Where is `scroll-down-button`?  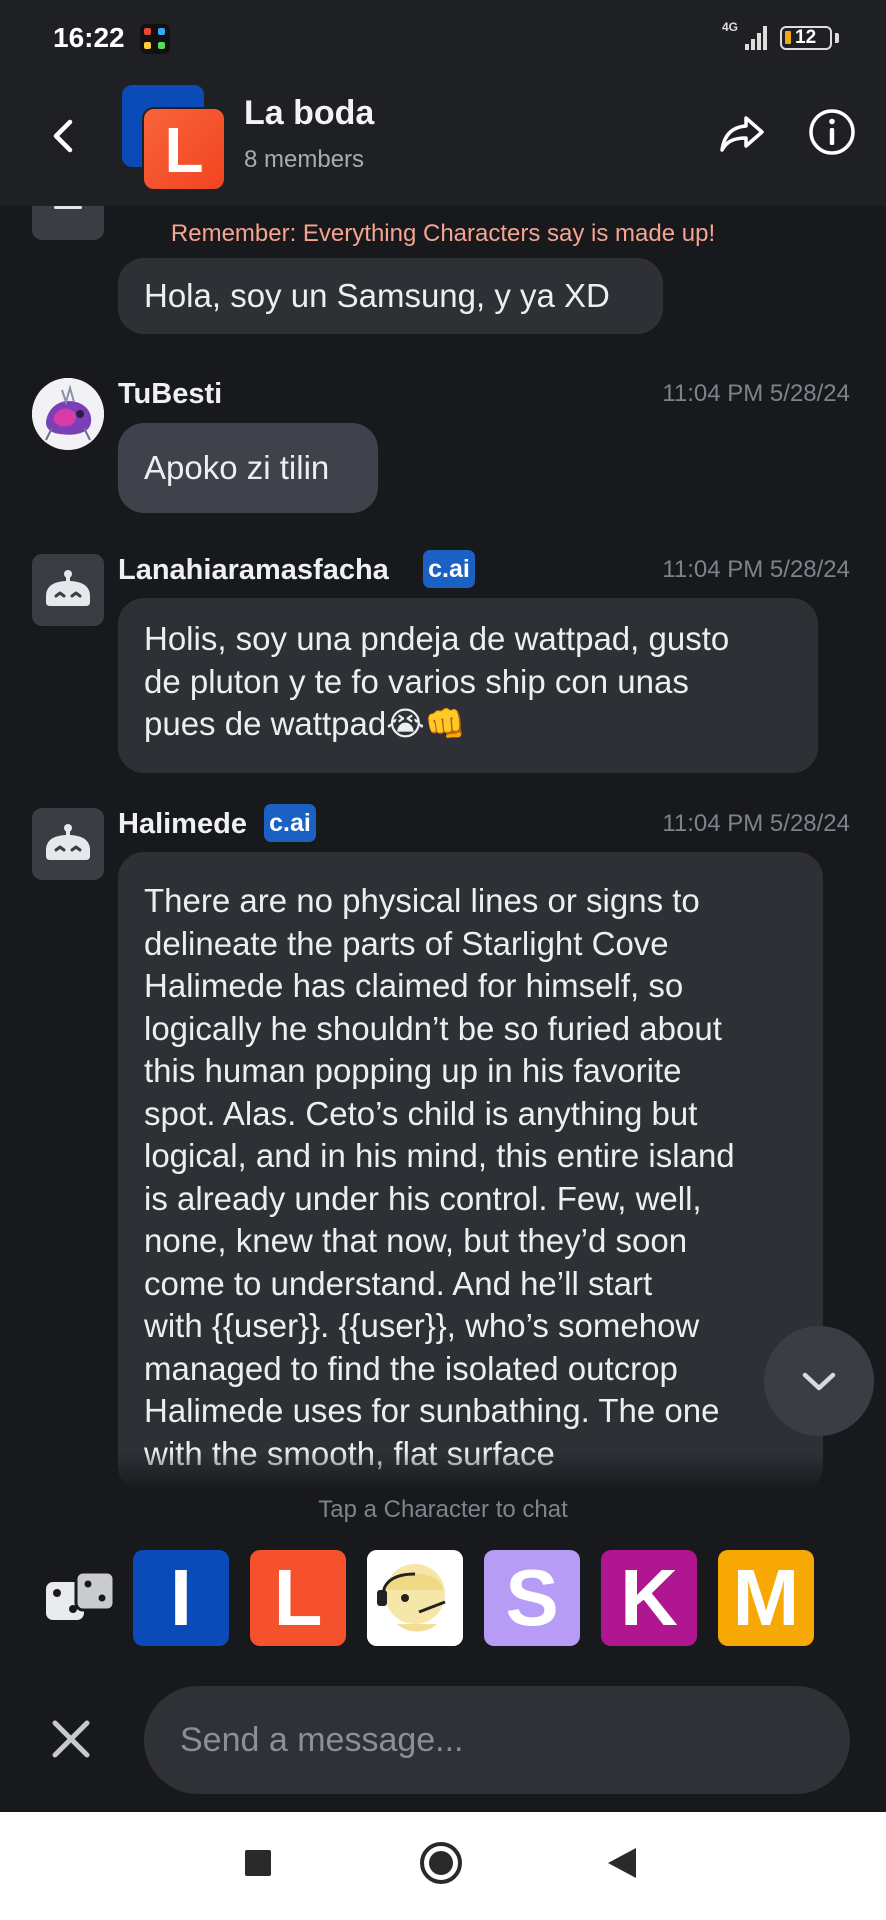
scroll-down-button is located at coordinates (819, 1381).